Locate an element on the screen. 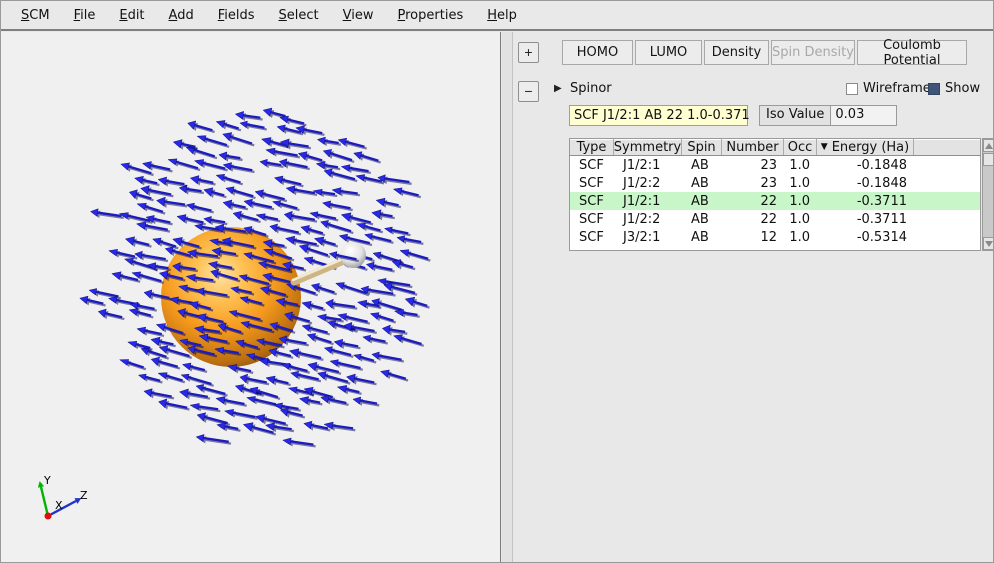 This screenshot has height=563, width=994. sort-descending-icon: ▼ is located at coordinates (824, 147).